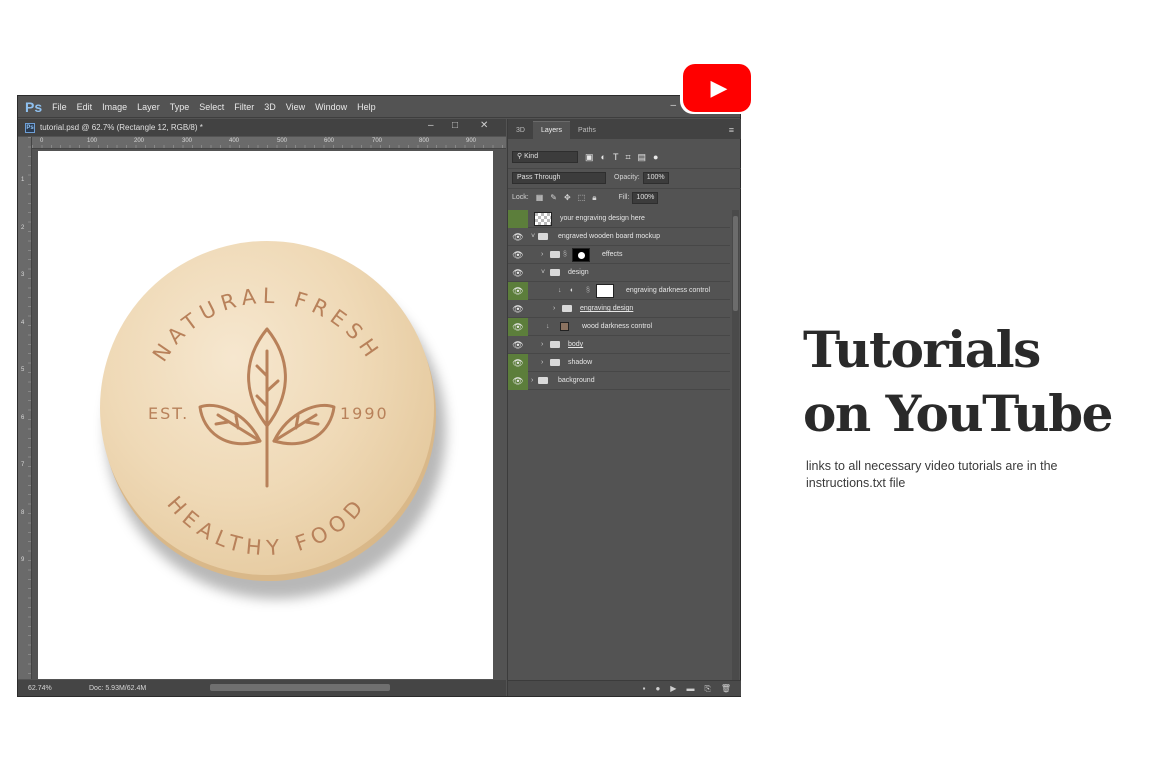  Describe the element at coordinates (23, 560) in the screenshot. I see `ruler-label: 9` at that location.